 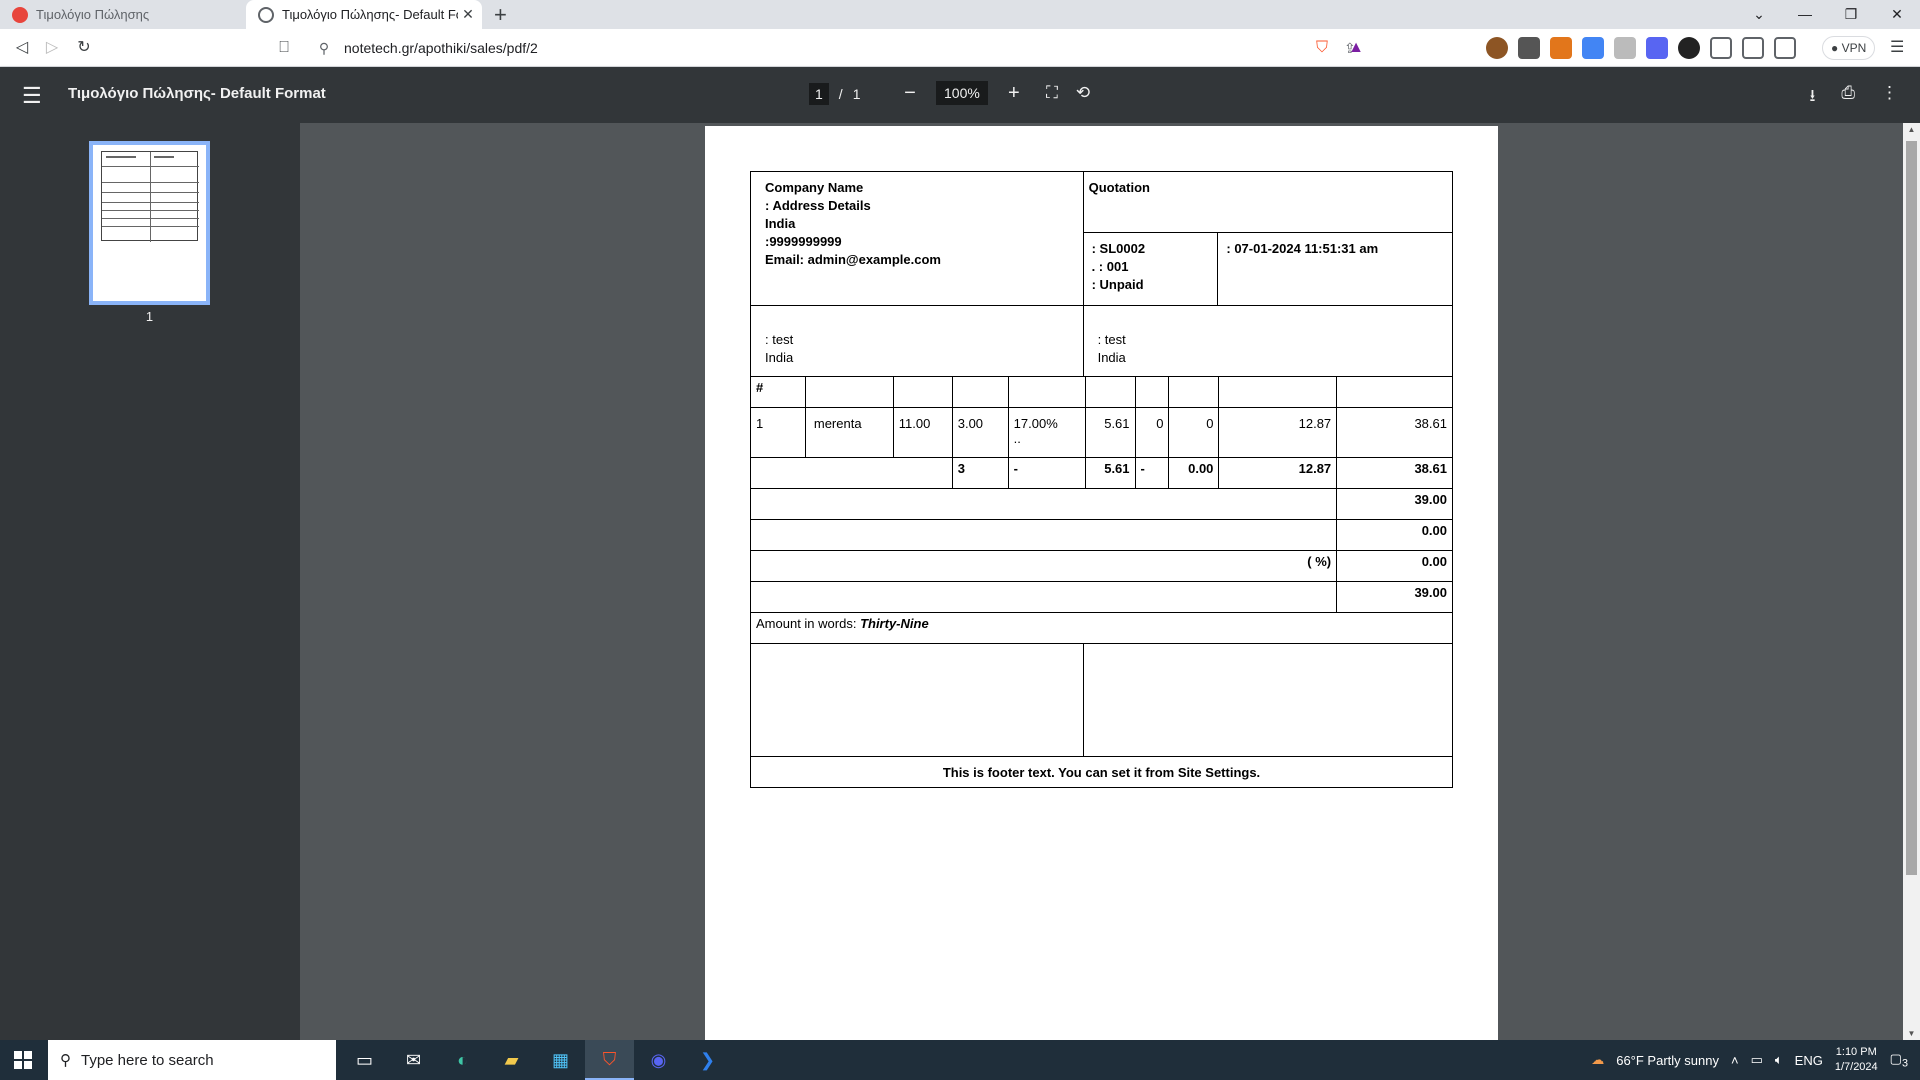 I want to click on download-icon: ⭳, so click(x=1812, y=97).